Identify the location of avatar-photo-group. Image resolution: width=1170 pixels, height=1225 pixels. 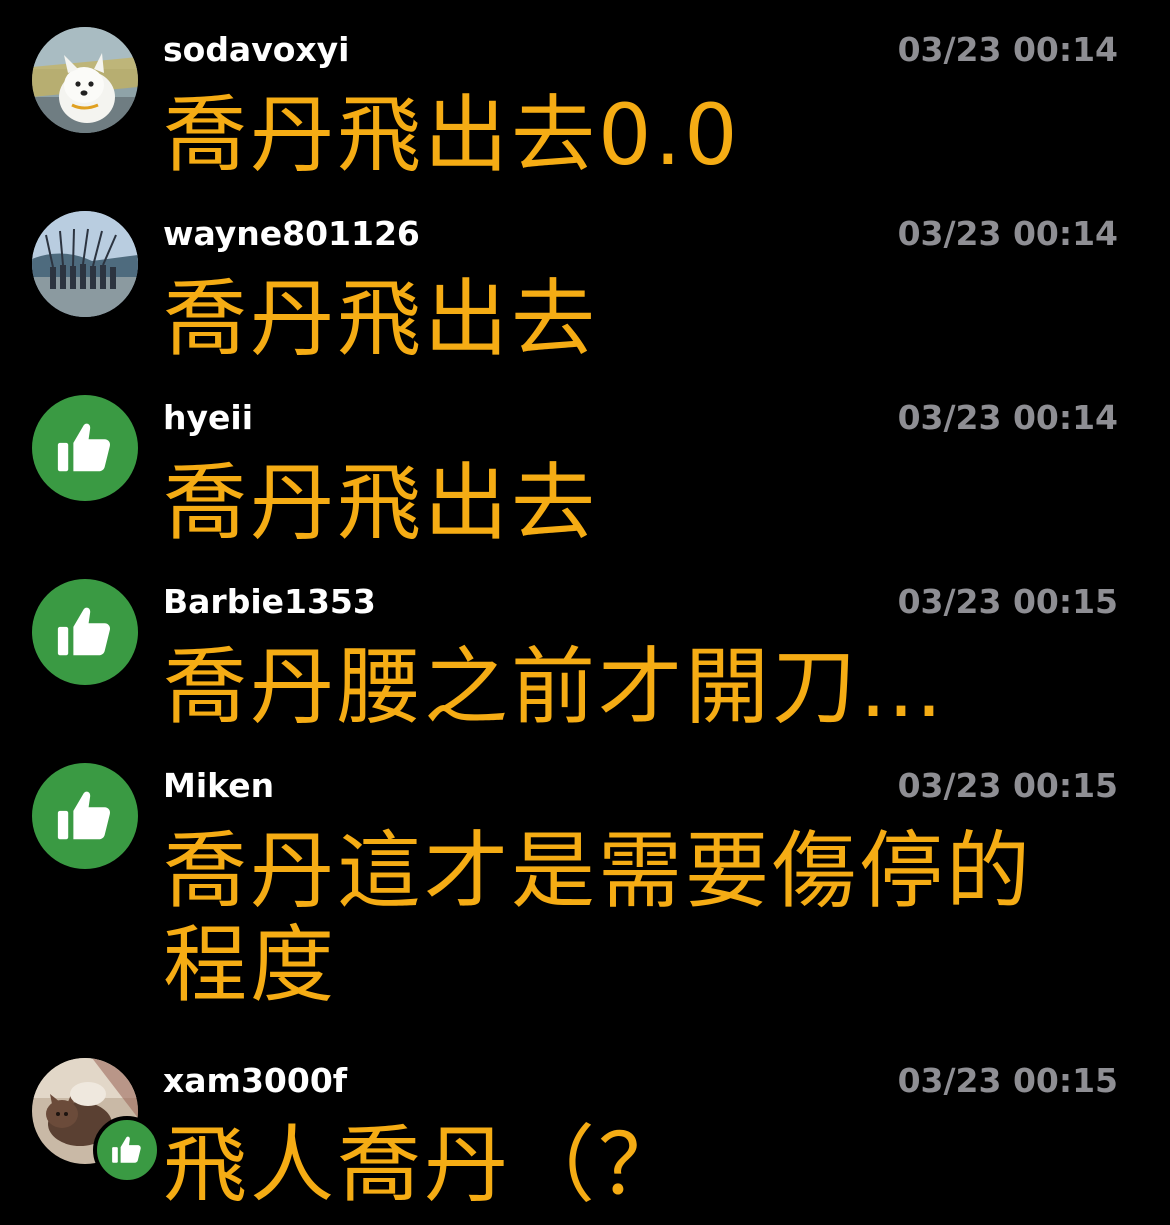
(85, 264).